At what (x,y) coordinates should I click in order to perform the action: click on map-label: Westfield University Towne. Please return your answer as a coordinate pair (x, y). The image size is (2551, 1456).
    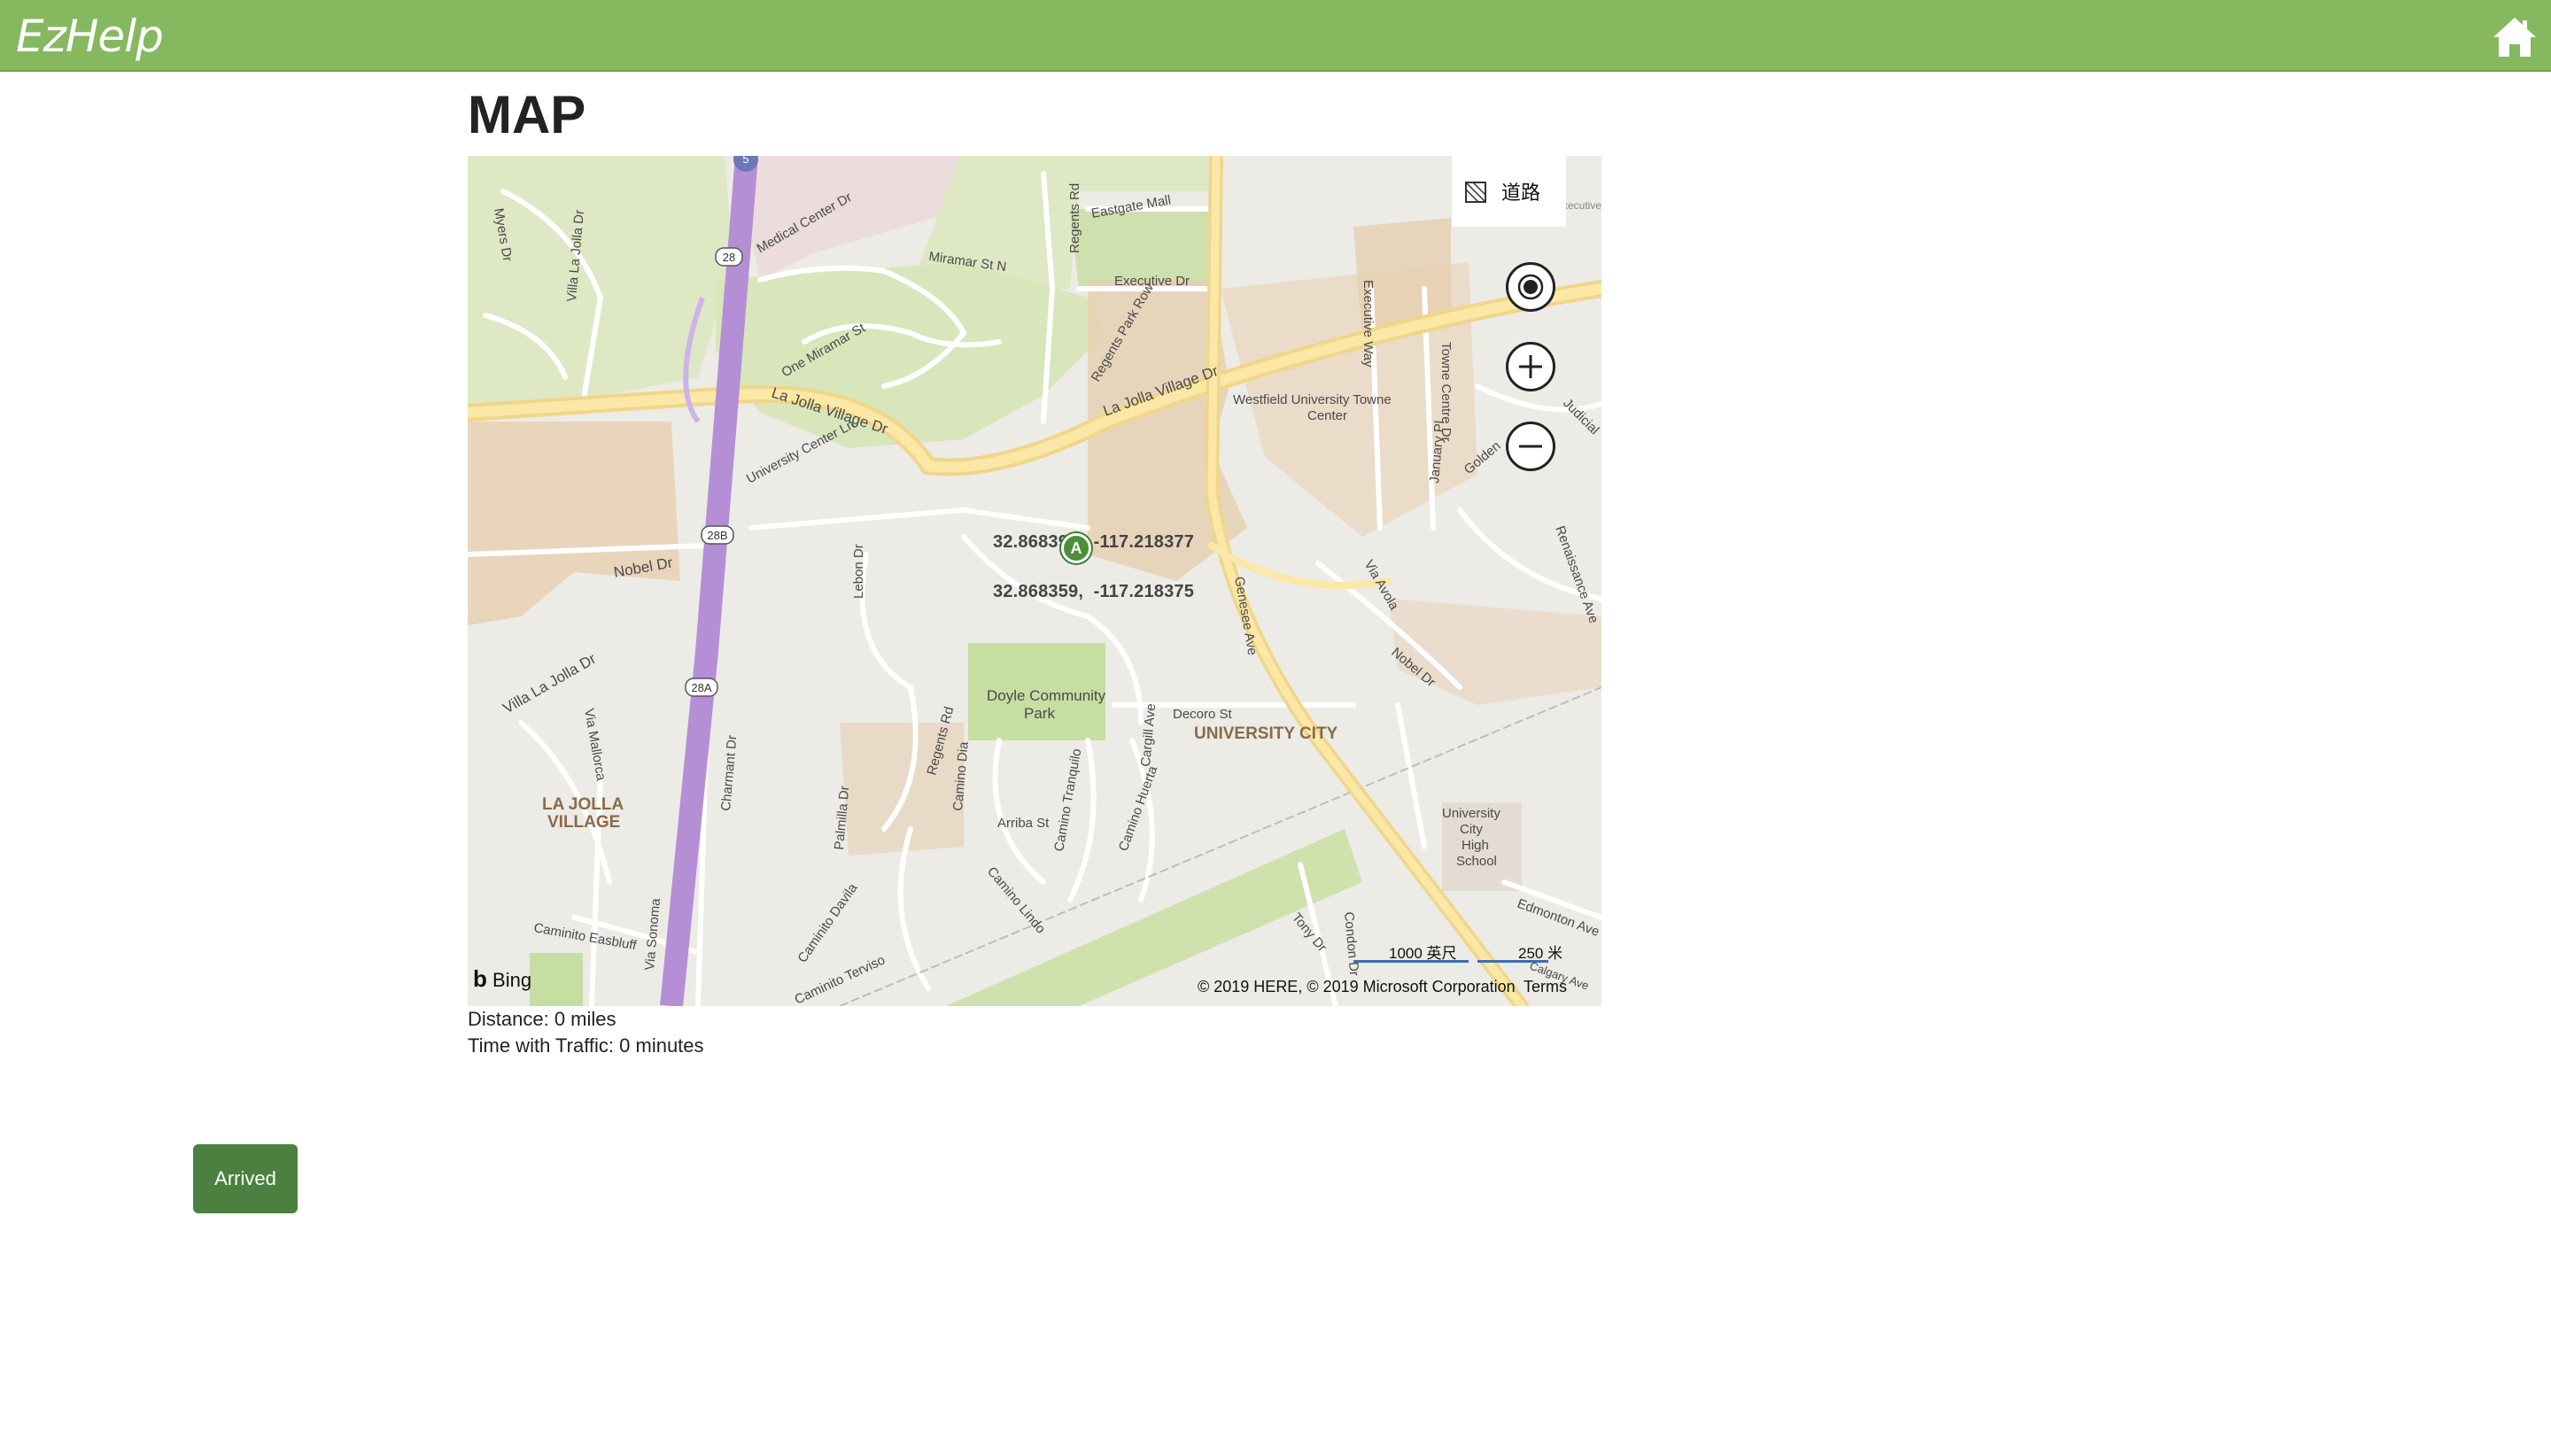
    Looking at the image, I should click on (1312, 399).